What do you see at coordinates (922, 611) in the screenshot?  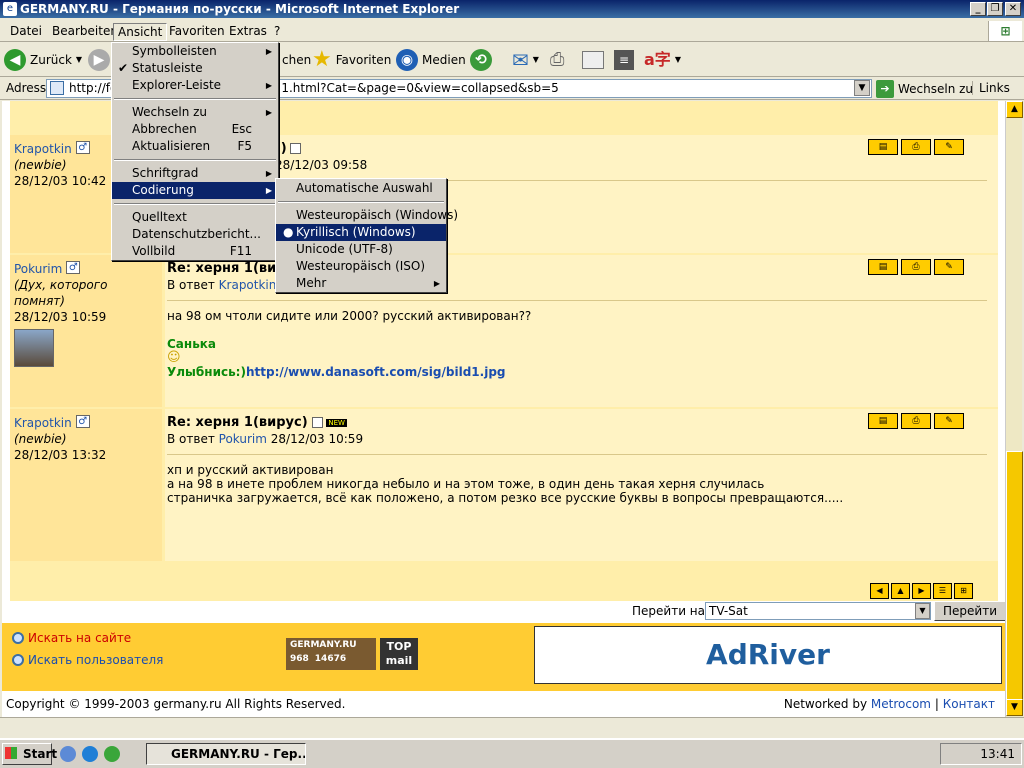 I see `select-dropdown-icon: ▼` at bounding box center [922, 611].